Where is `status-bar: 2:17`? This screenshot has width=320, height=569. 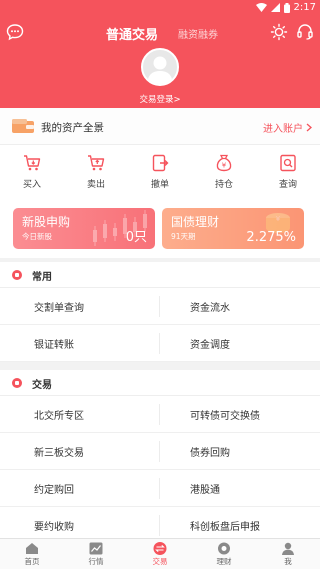
status-bar: 2:17 is located at coordinates (160, 8).